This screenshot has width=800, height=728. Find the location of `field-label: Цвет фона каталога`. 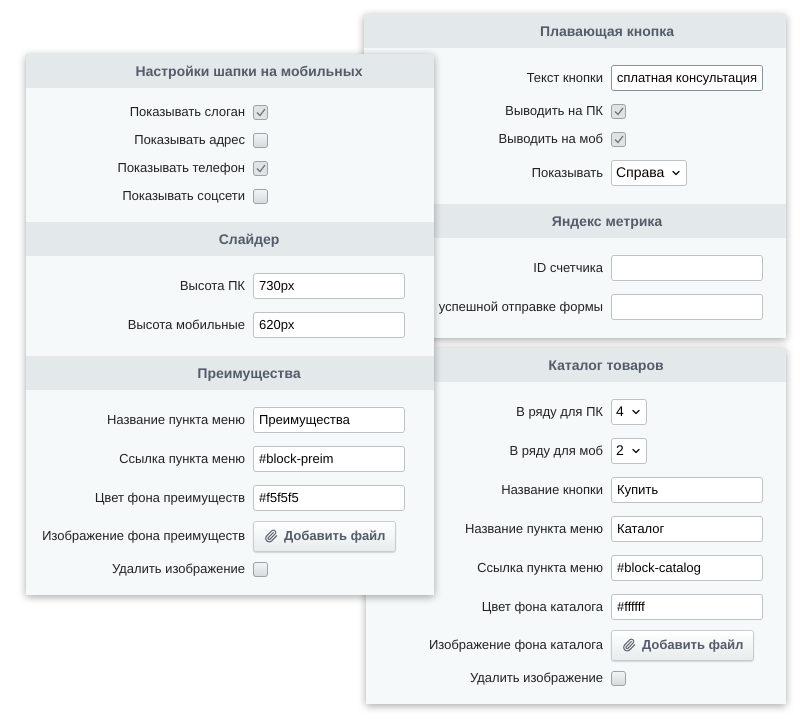

field-label: Цвет фона каталога is located at coordinates (541, 607).